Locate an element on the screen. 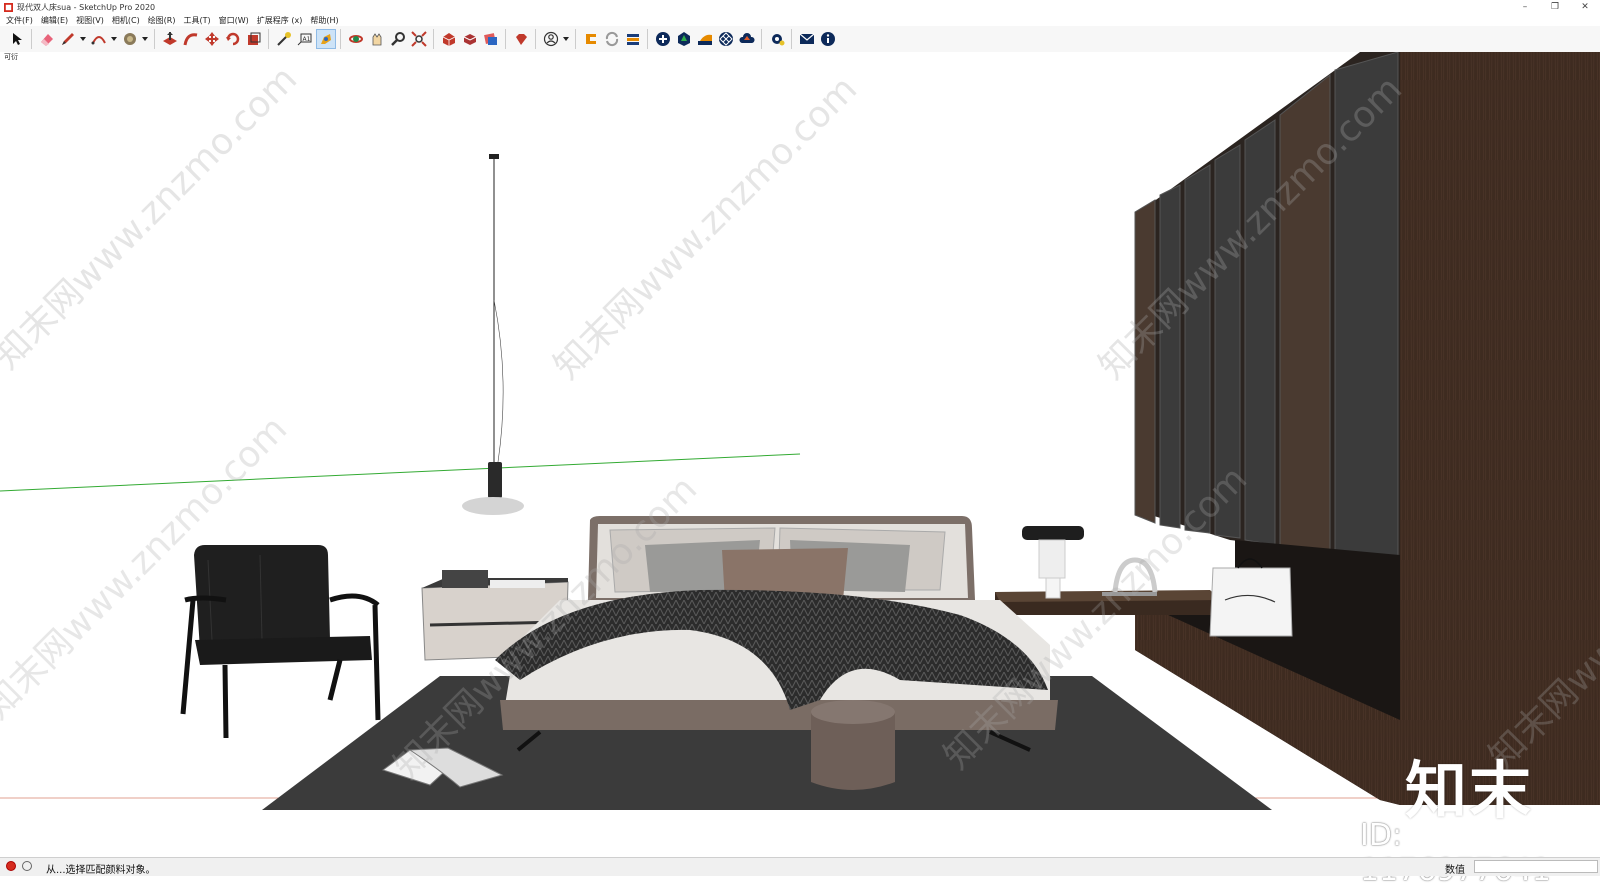 The width and height of the screenshot is (1600, 888). pencil-dropdown-icon is located at coordinates (83, 39).